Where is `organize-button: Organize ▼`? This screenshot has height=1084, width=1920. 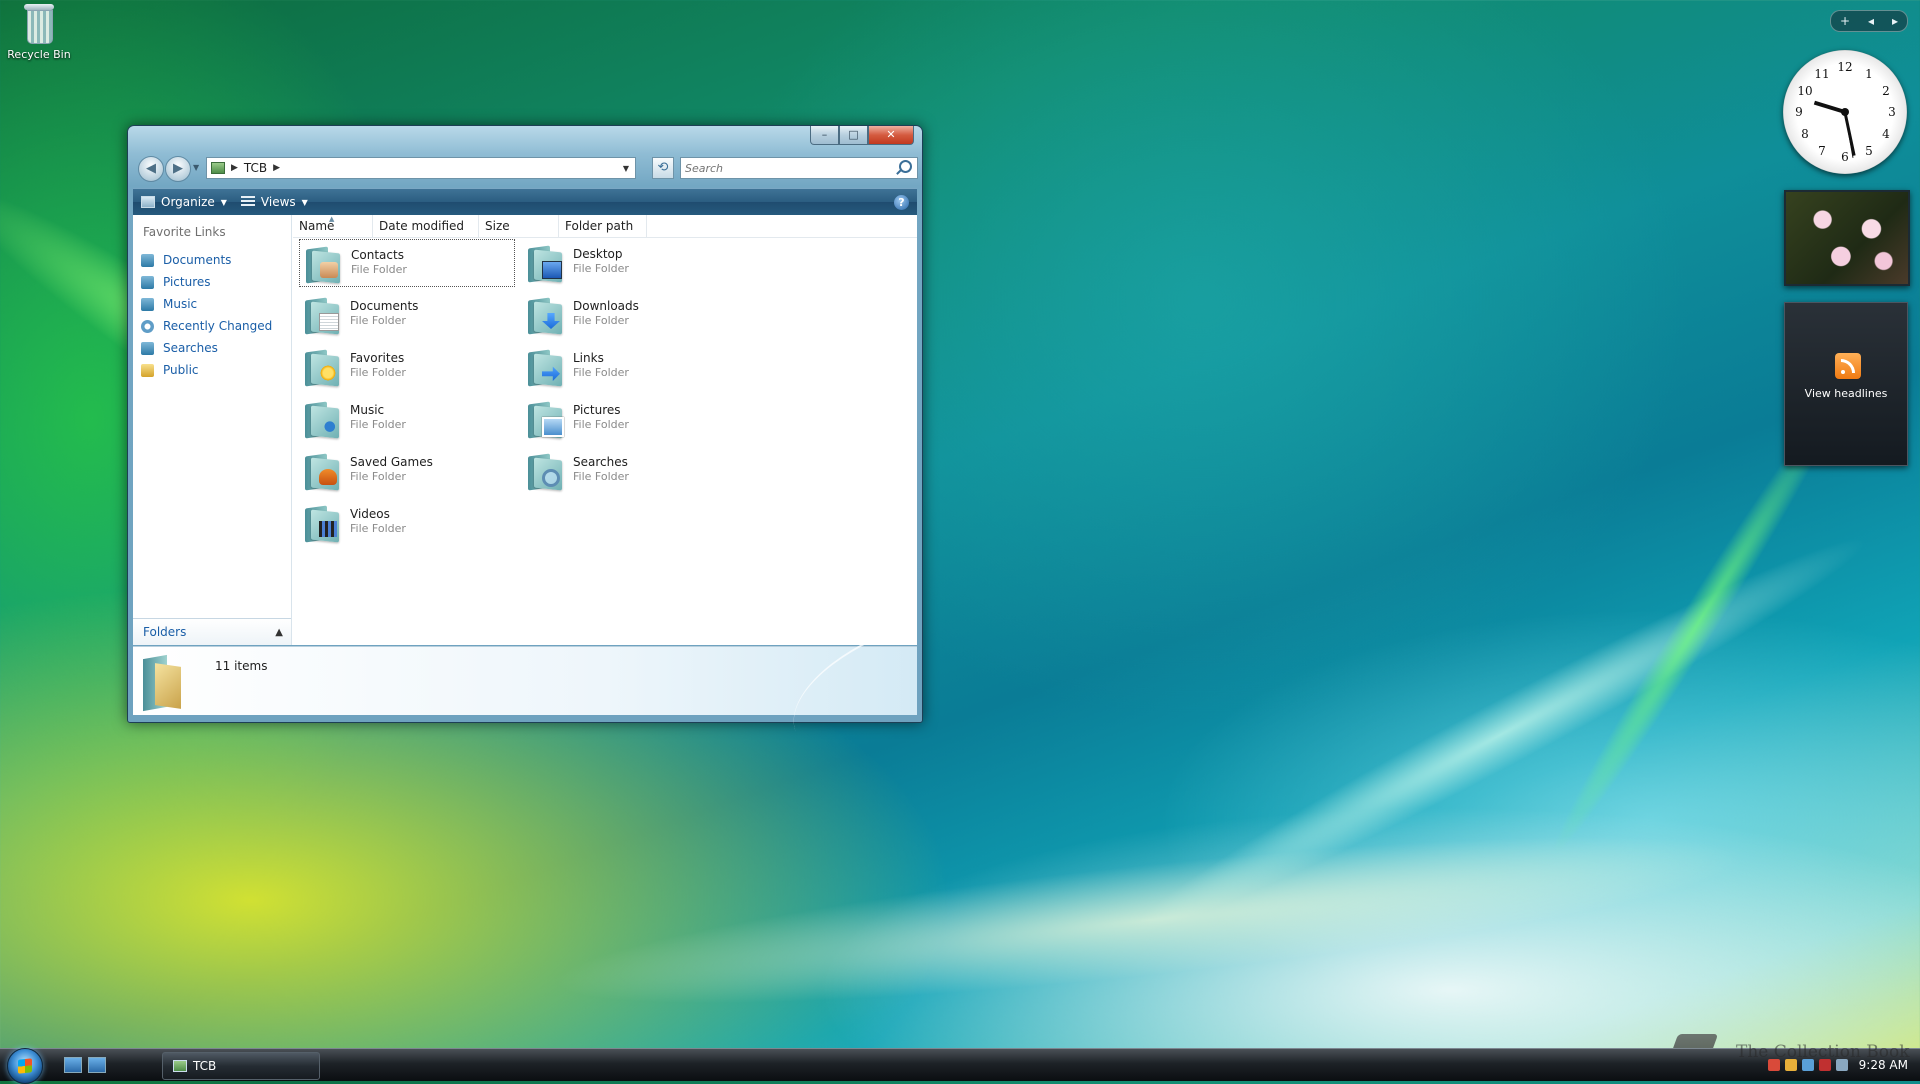
organize-button: Organize ▼ is located at coordinates (184, 202).